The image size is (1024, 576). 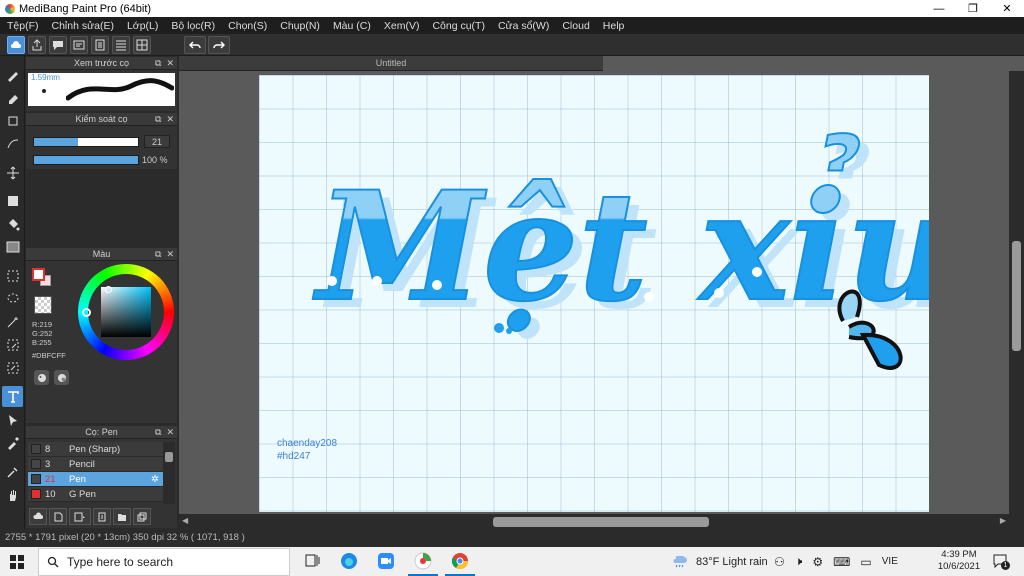 What do you see at coordinates (108, 289) in the screenshot?
I see `saturation-selector` at bounding box center [108, 289].